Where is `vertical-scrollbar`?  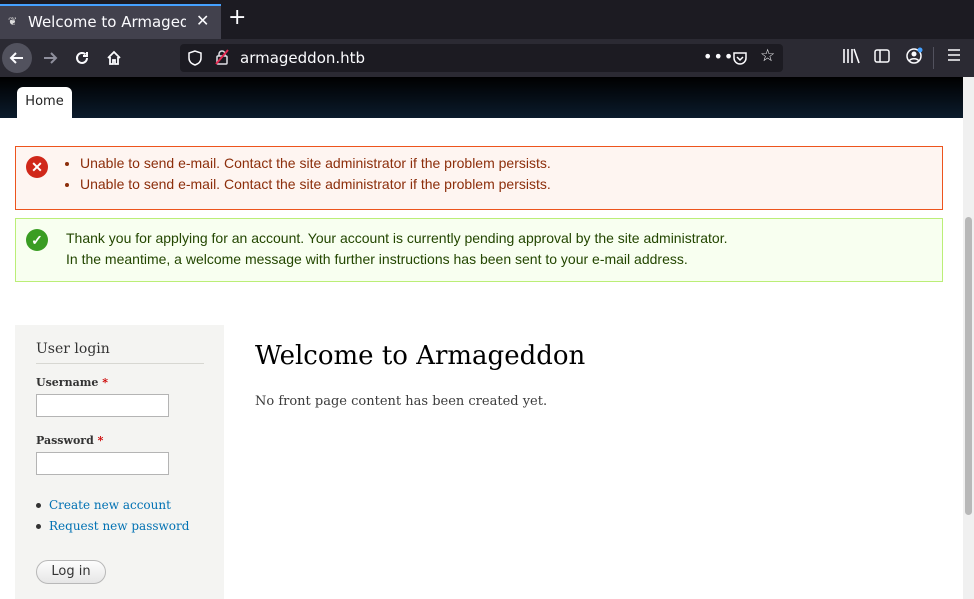
vertical-scrollbar is located at coordinates (968, 338).